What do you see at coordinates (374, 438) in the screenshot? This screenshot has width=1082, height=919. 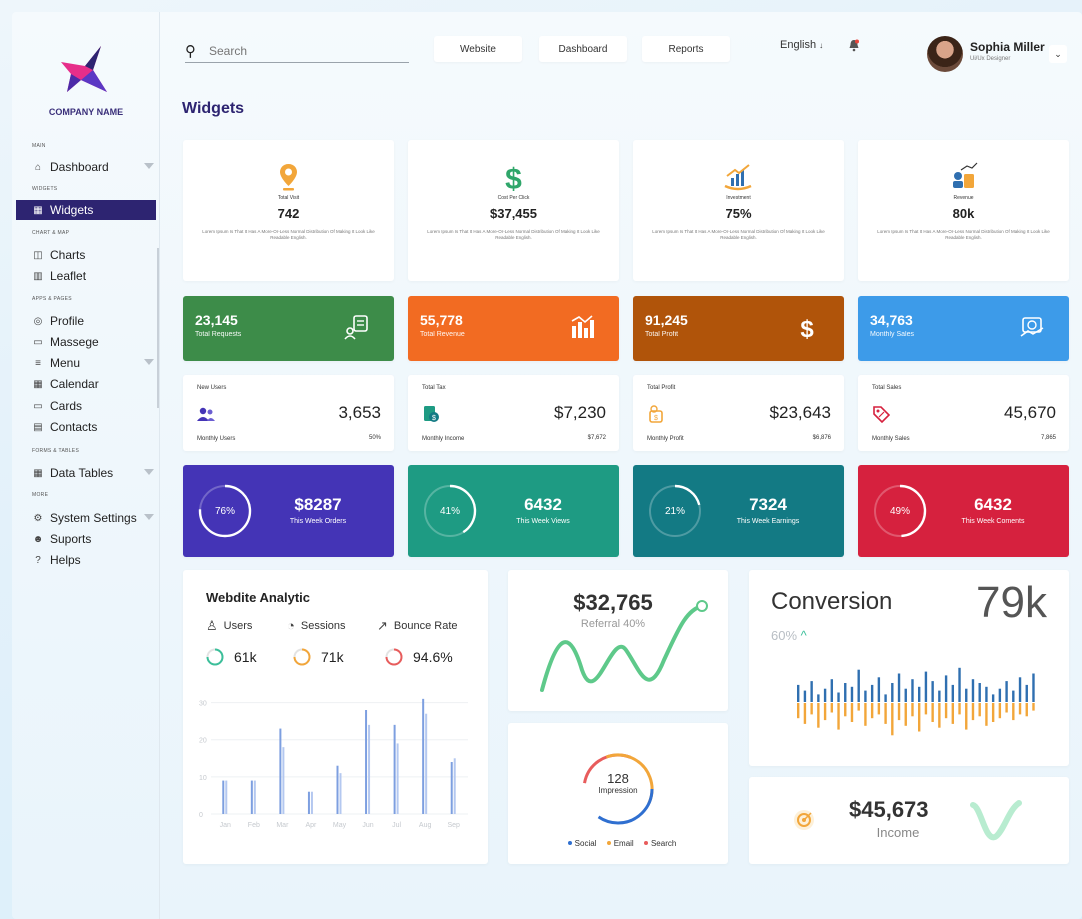 I see `summary-sub-value: 50%` at bounding box center [374, 438].